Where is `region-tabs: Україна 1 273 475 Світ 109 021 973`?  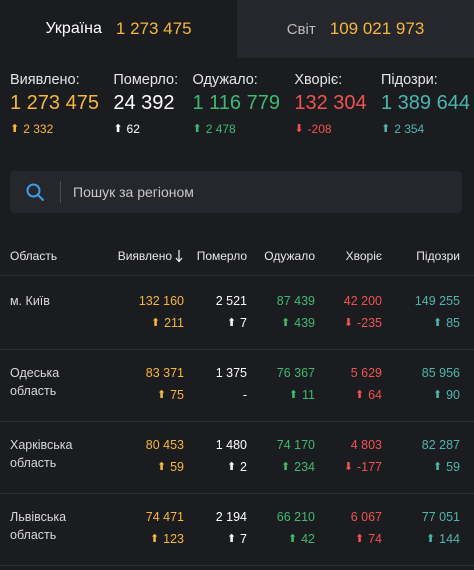 region-tabs: Україна 1 273 475 Світ 109 021 973 is located at coordinates (237, 29).